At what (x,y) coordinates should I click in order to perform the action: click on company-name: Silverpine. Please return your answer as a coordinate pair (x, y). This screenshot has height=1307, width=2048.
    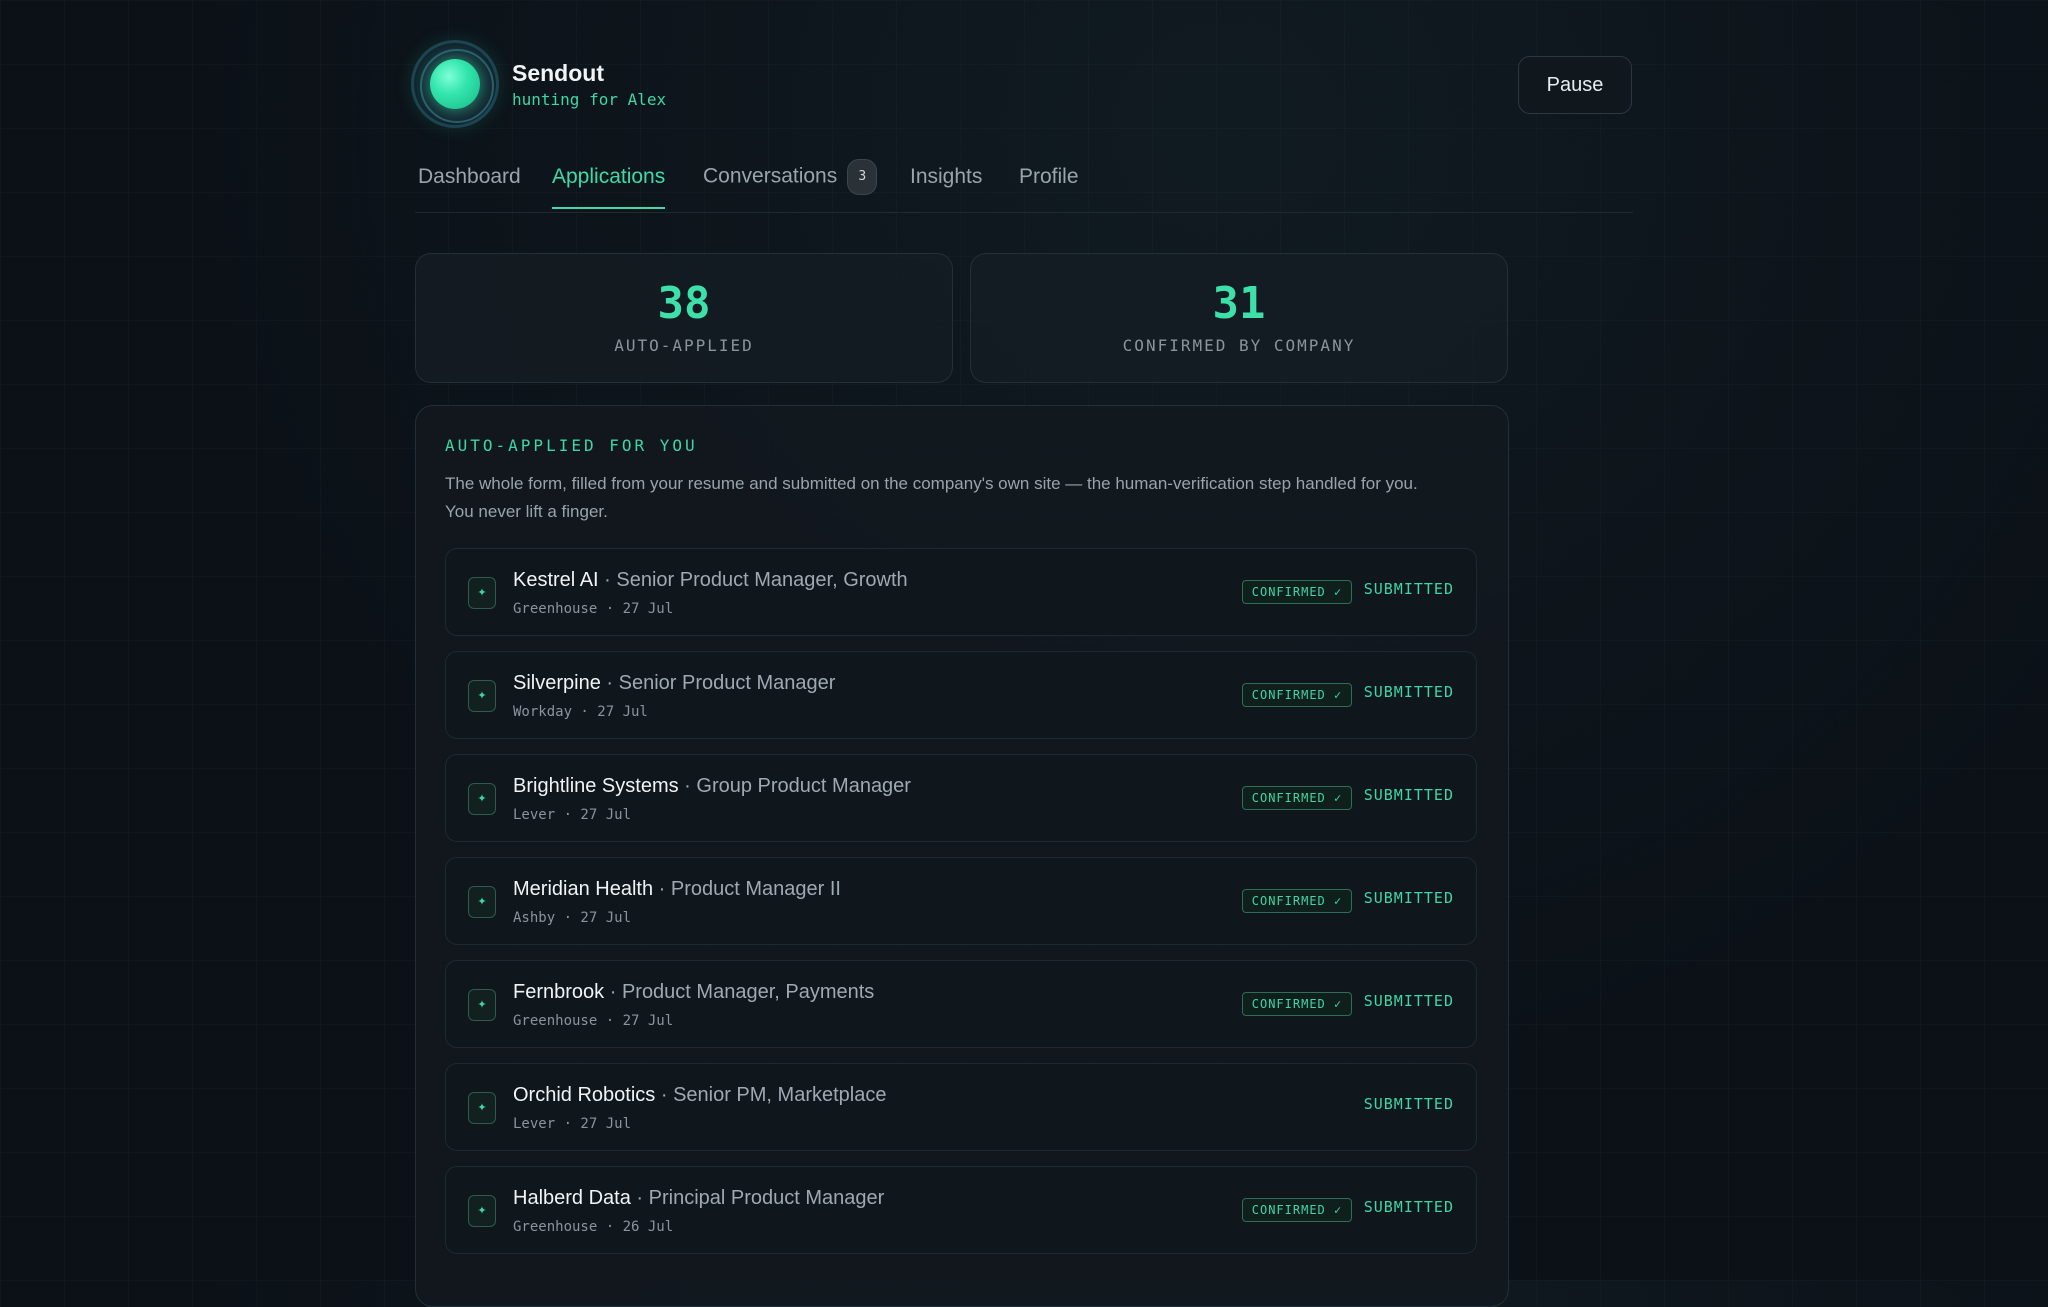
    Looking at the image, I should click on (557, 683).